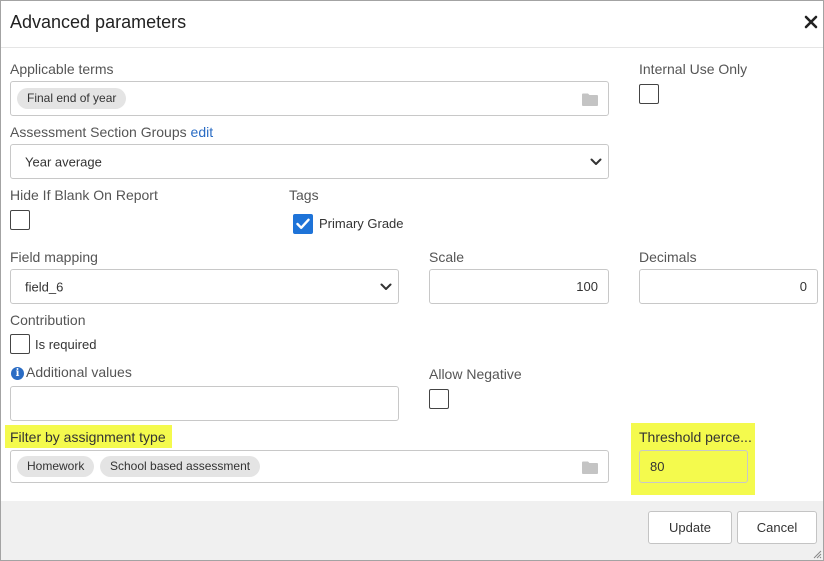 The height and width of the screenshot is (561, 824). What do you see at coordinates (304, 195) in the screenshot?
I see `tags-label: Tags` at bounding box center [304, 195].